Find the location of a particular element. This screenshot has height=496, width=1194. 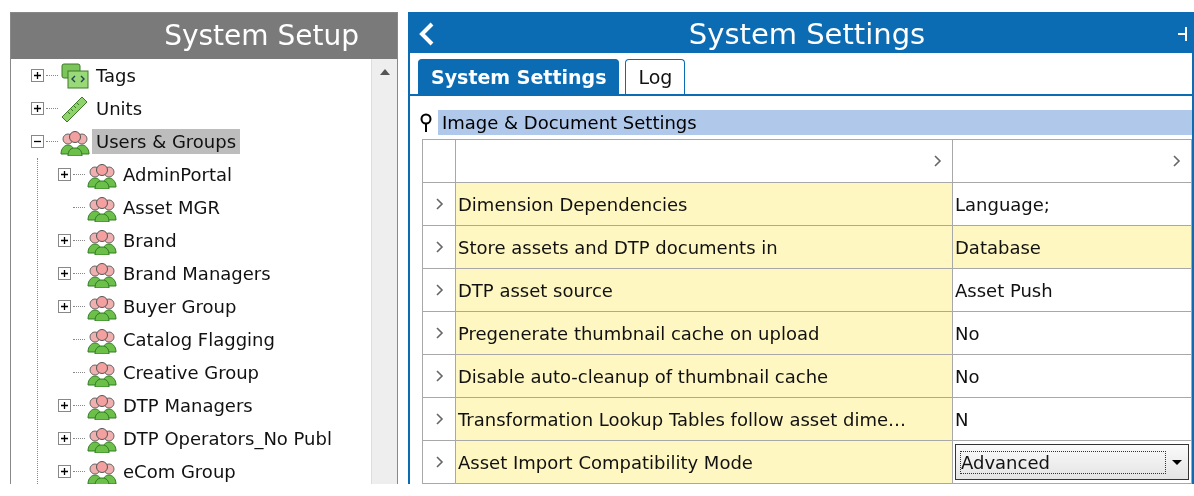

tree-item: DTP Operators_No Publ is located at coordinates (227, 438).